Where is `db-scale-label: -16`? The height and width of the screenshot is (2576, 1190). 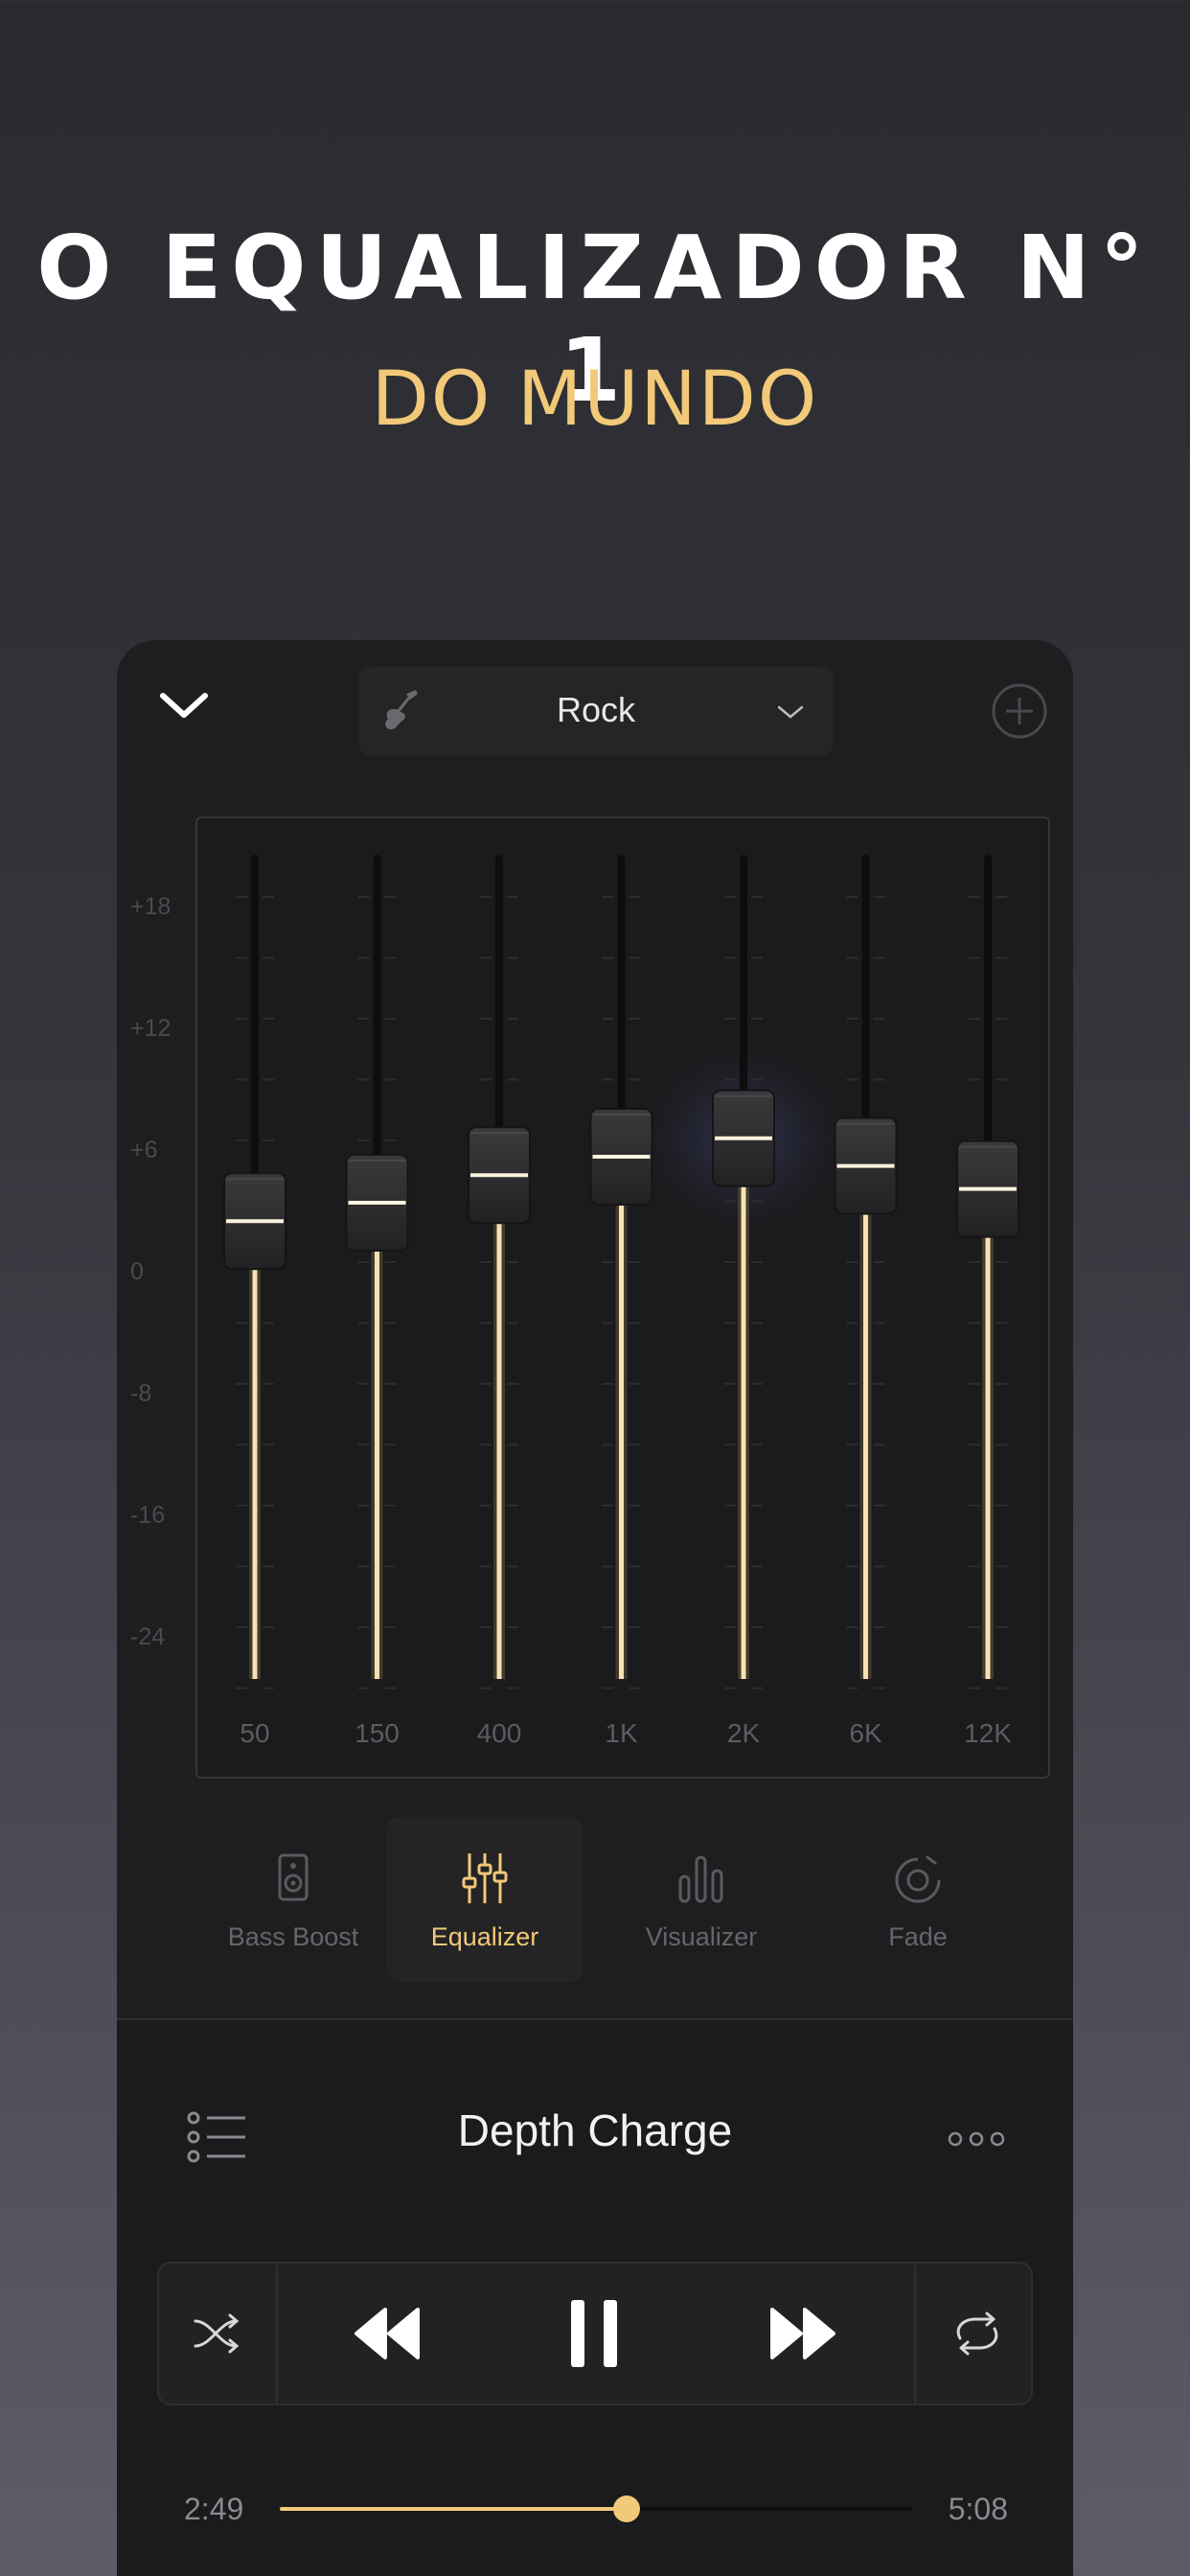 db-scale-label: -16 is located at coordinates (148, 1515).